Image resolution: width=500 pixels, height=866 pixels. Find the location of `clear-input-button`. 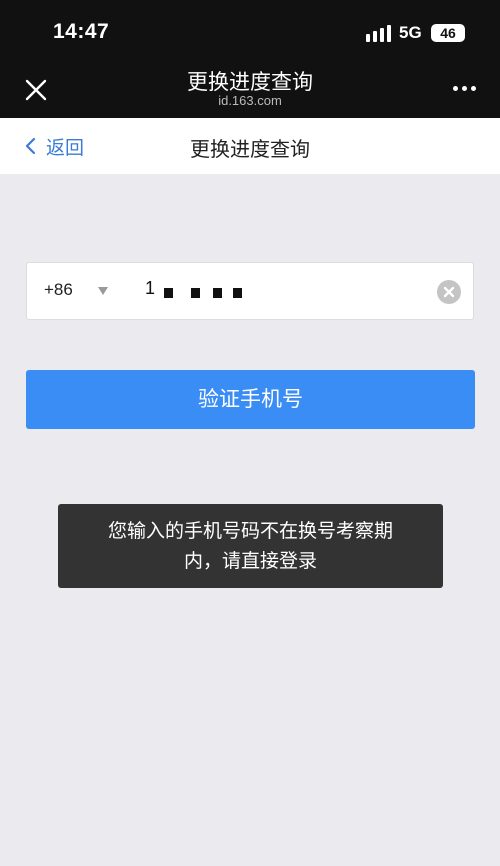

clear-input-button is located at coordinates (449, 292).